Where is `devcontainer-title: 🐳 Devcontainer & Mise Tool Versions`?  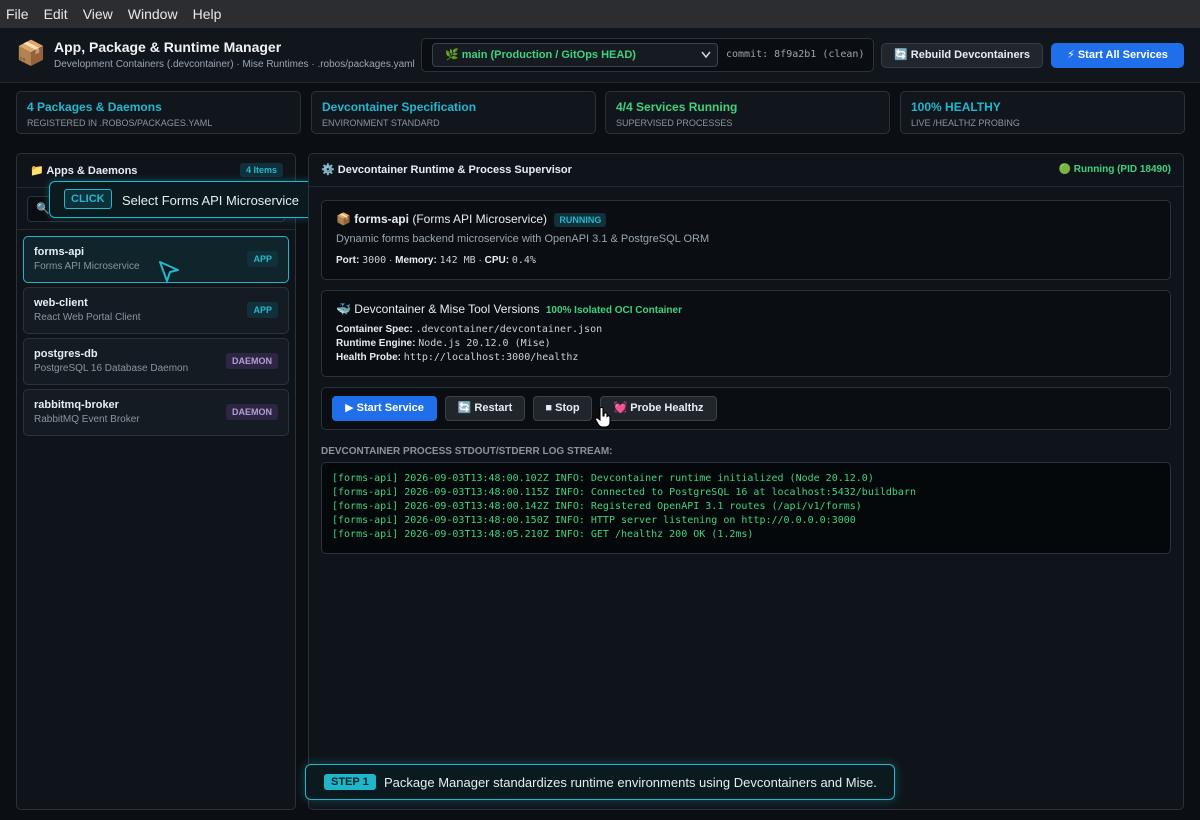 devcontainer-title: 🐳 Devcontainer & Mise Tool Versions is located at coordinates (438, 309).